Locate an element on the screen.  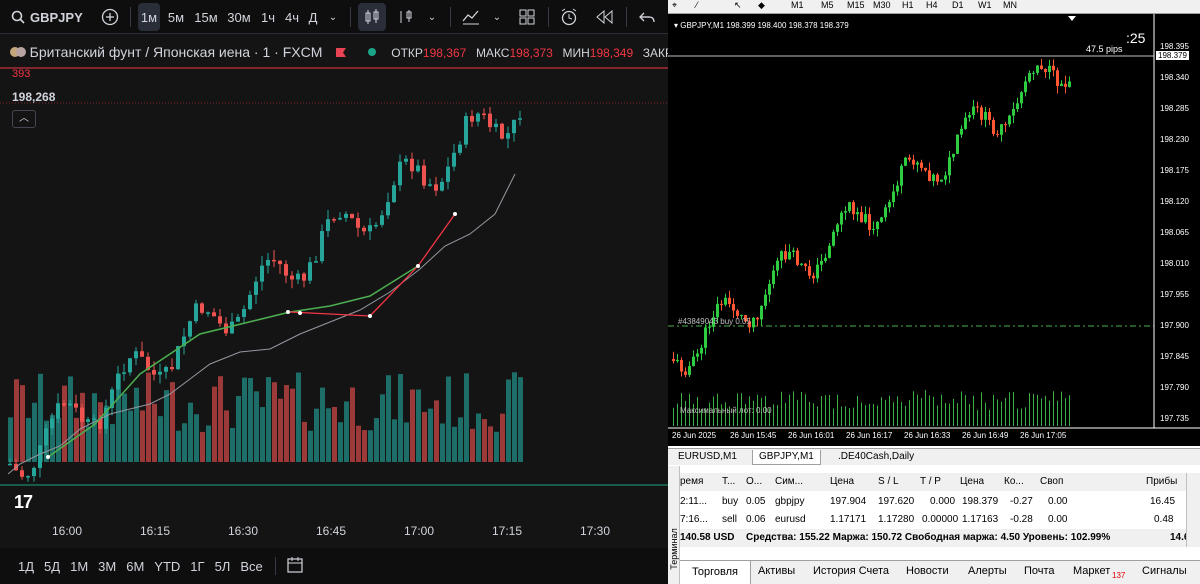
tab-history: История Счета is located at coordinates (851, 571).